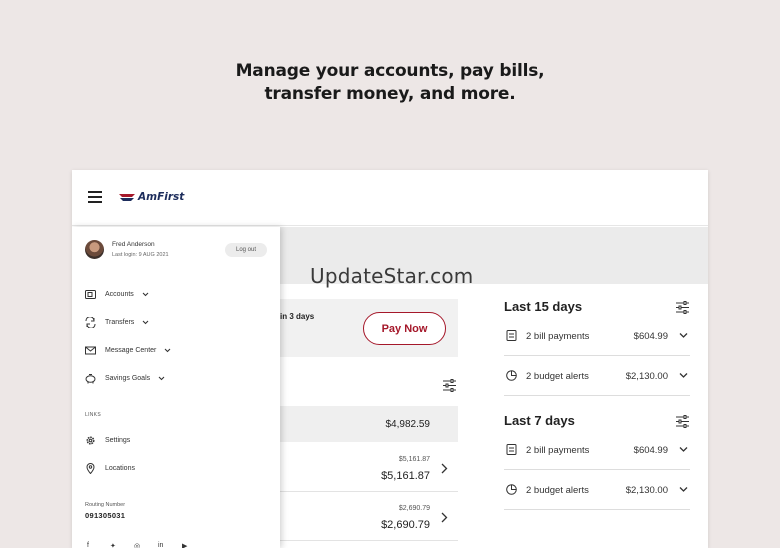  What do you see at coordinates (113, 545) in the screenshot?
I see `twitter-icon: ✦` at bounding box center [113, 545].